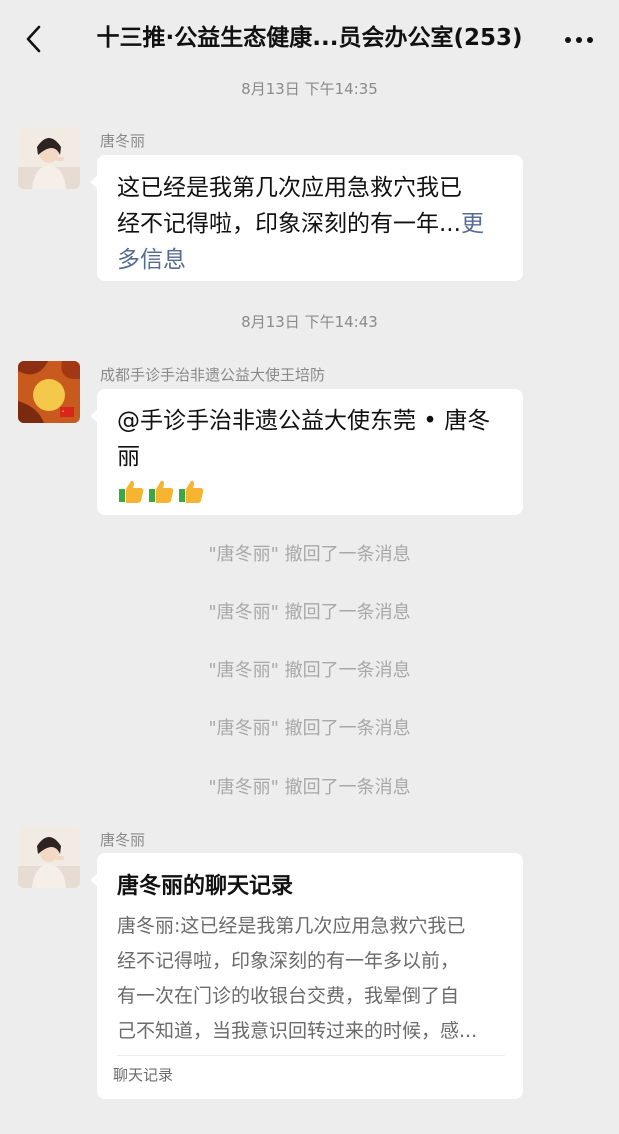 The width and height of the screenshot is (619, 1134). Describe the element at coordinates (309, 322) in the screenshot. I see `timestamp: 8月13日 下午14:43` at that location.